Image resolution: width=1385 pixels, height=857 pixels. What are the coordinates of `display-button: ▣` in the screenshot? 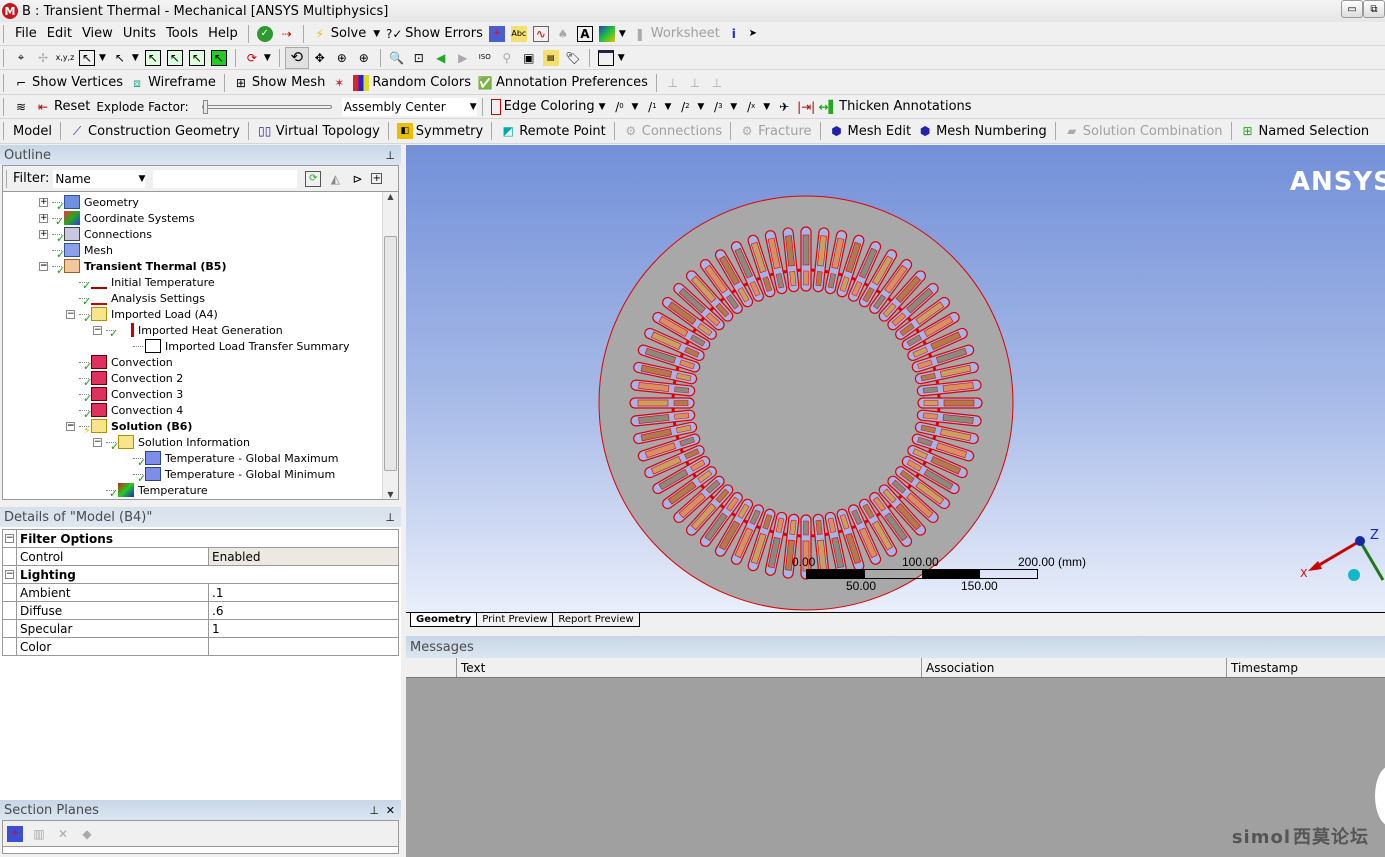 It's located at (529, 58).